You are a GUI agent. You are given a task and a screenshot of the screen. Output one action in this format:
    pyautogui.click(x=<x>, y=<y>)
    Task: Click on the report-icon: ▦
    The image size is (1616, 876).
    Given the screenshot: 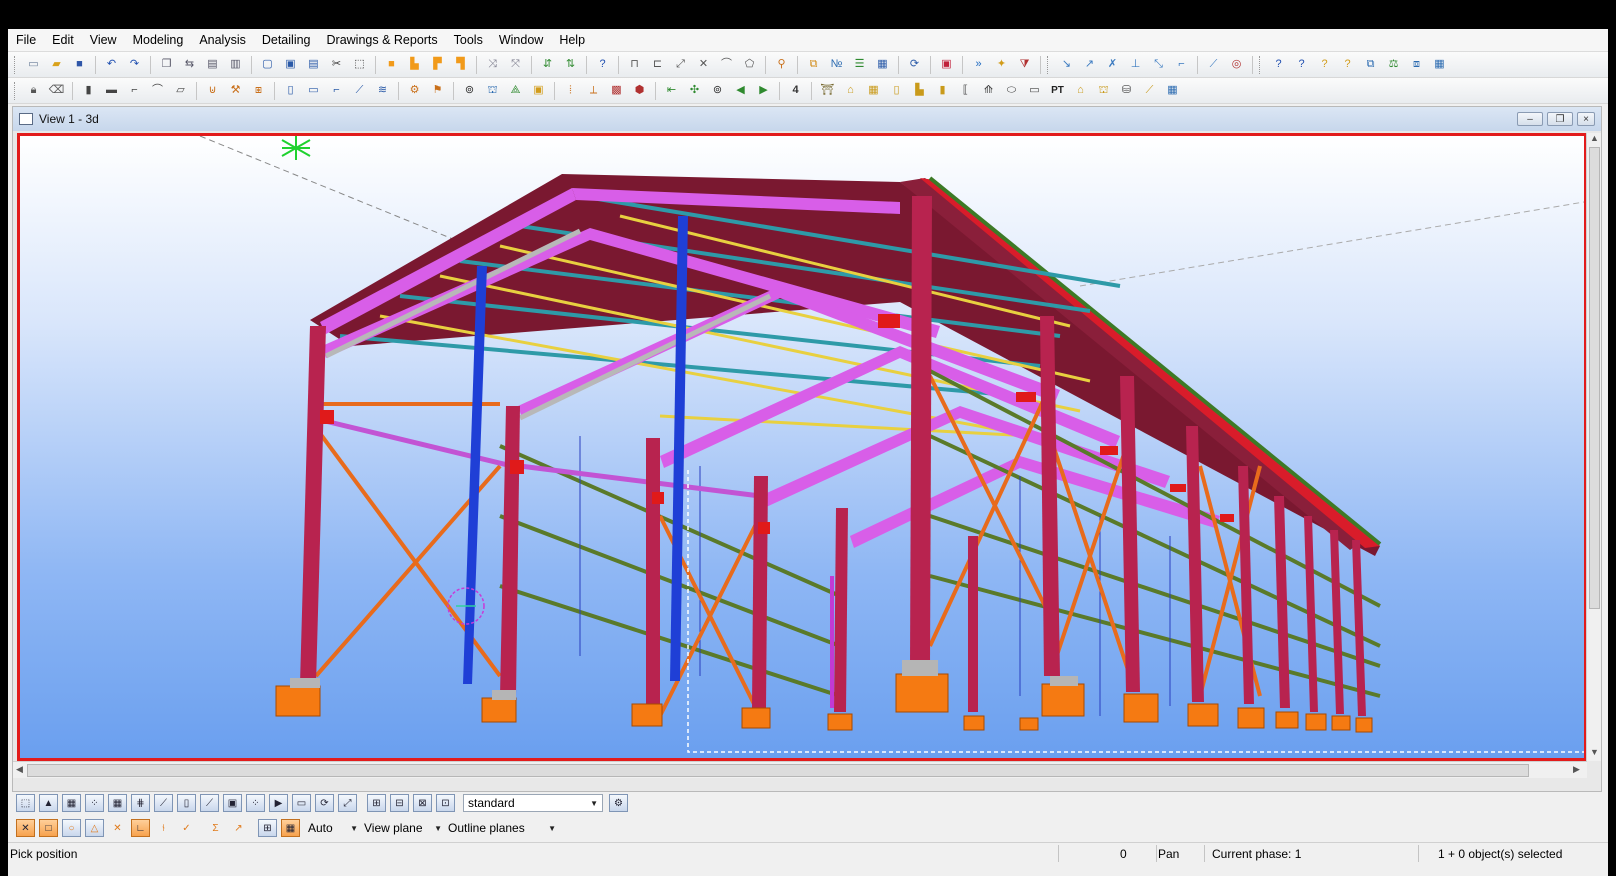 What is the action you would take?
    pyautogui.click(x=883, y=65)
    